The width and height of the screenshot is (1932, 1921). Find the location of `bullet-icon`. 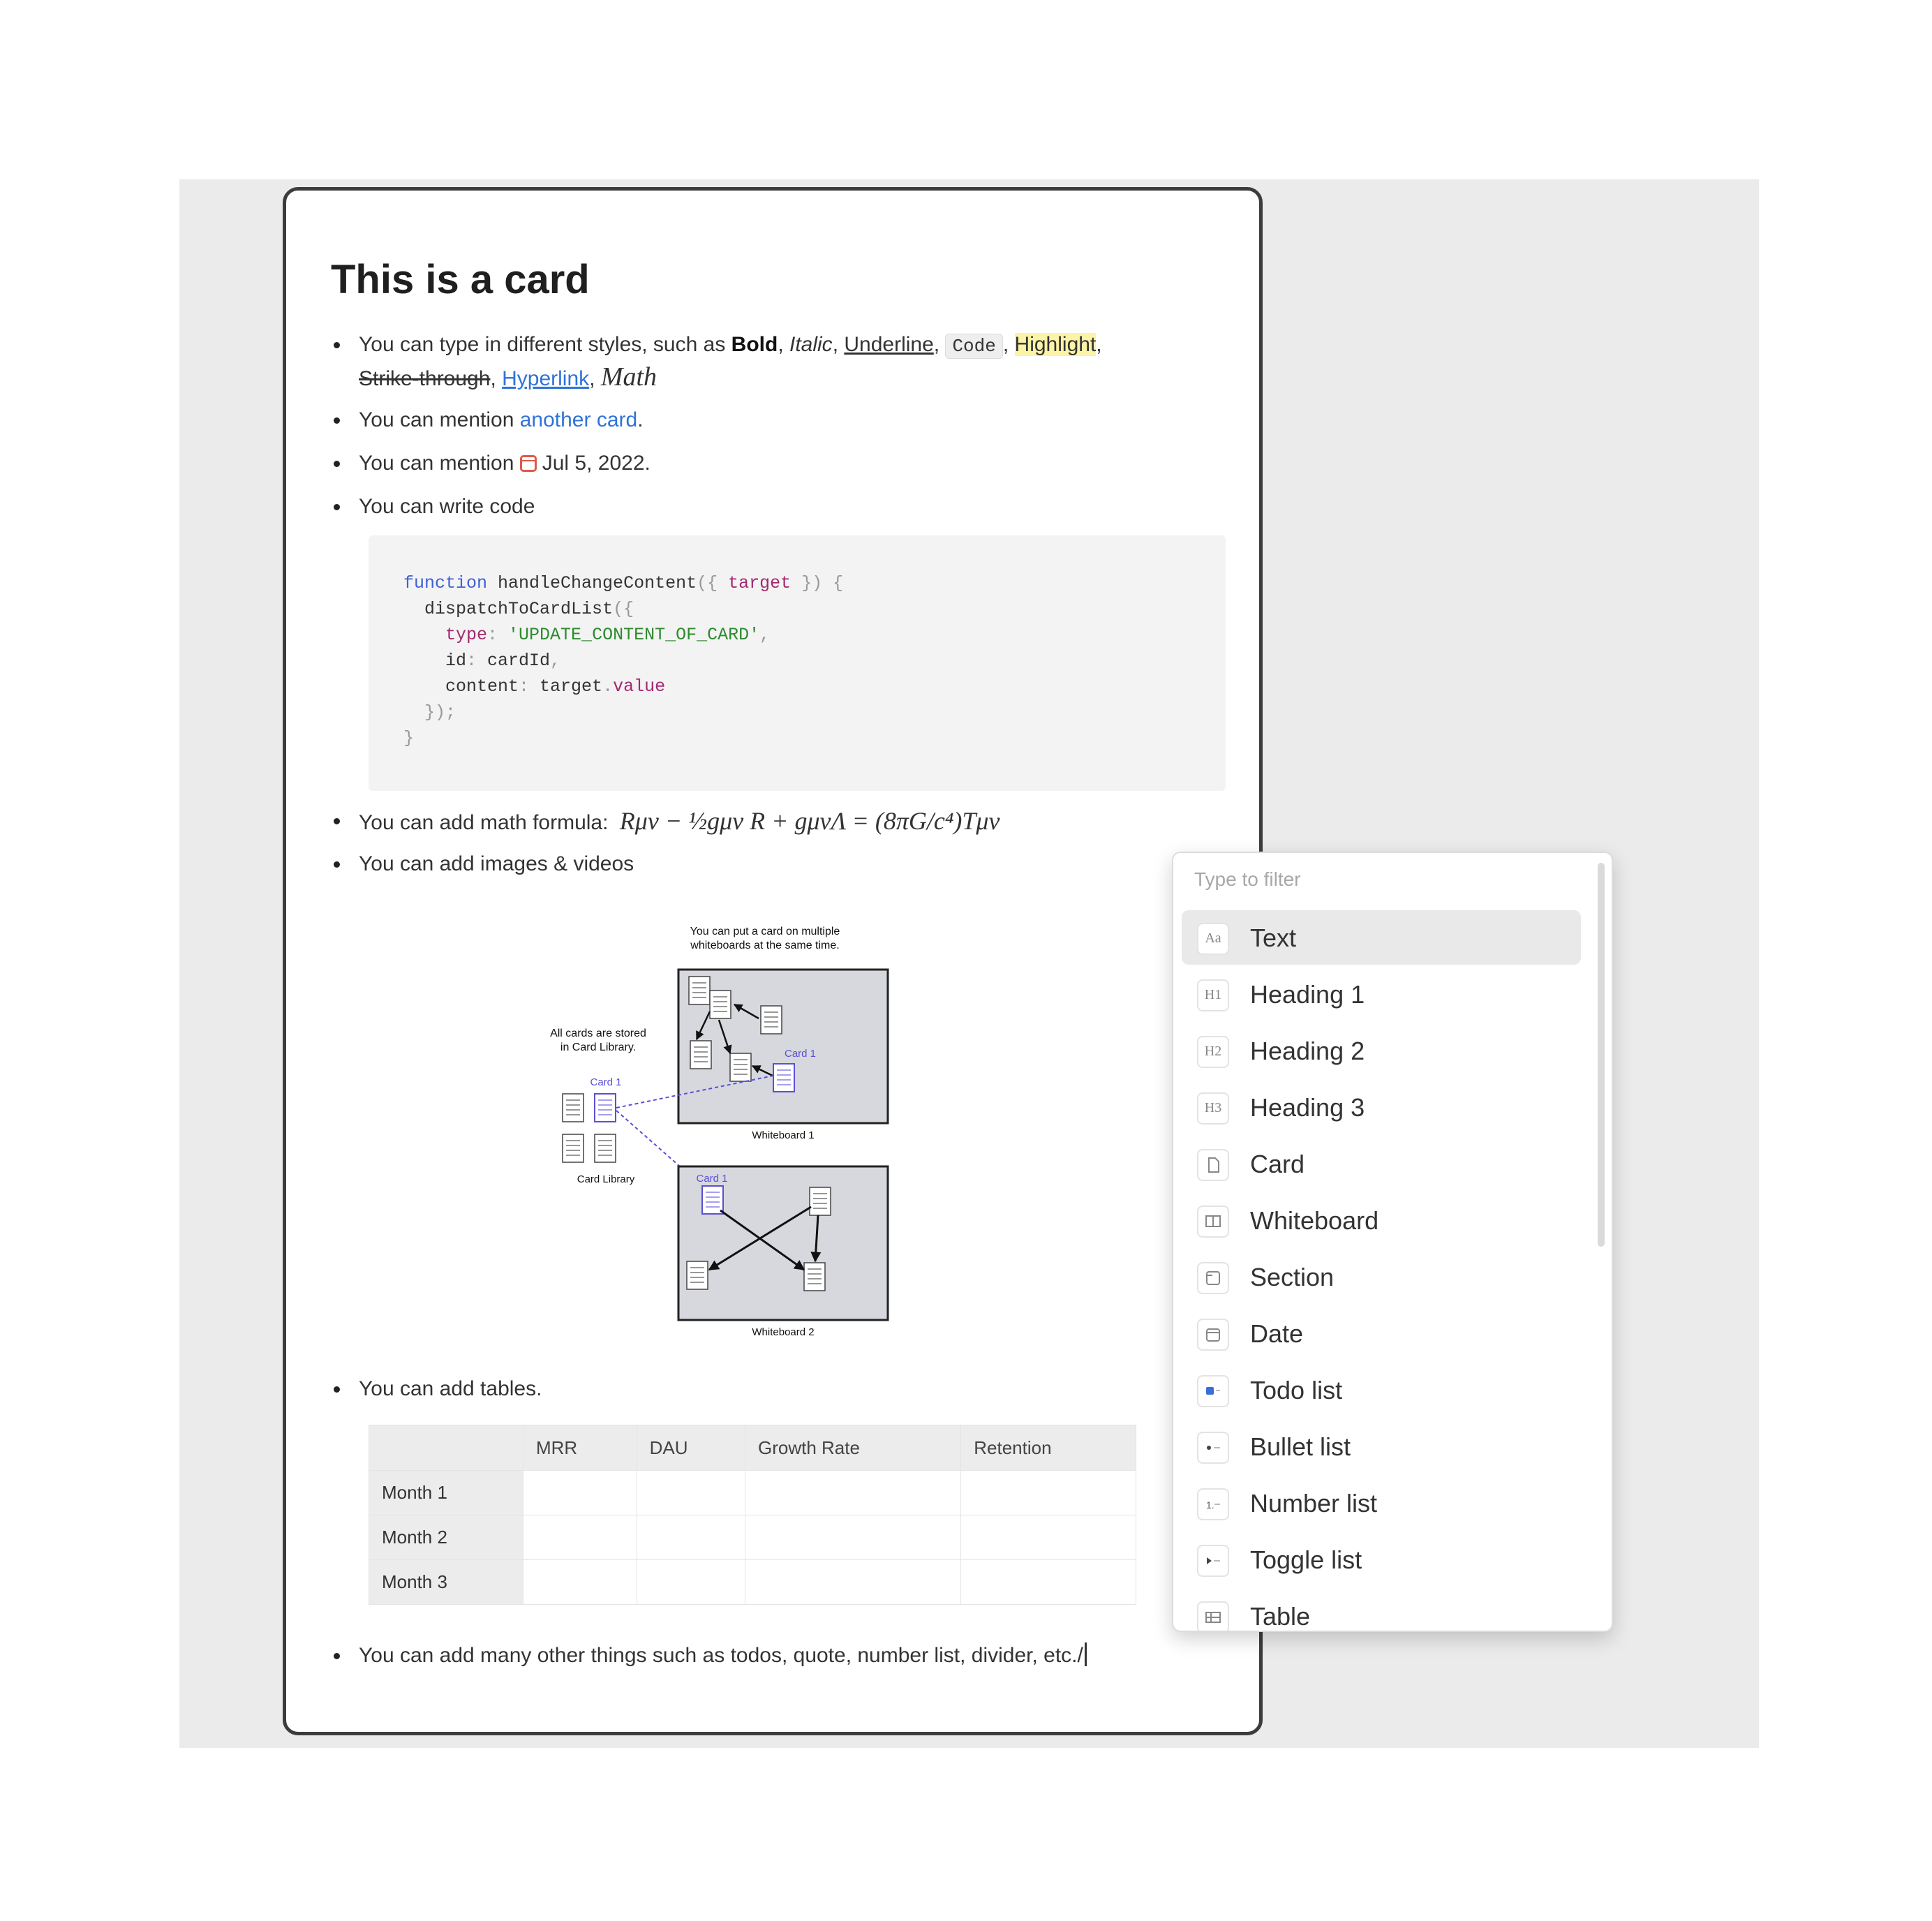

bullet-icon is located at coordinates (1213, 1448).